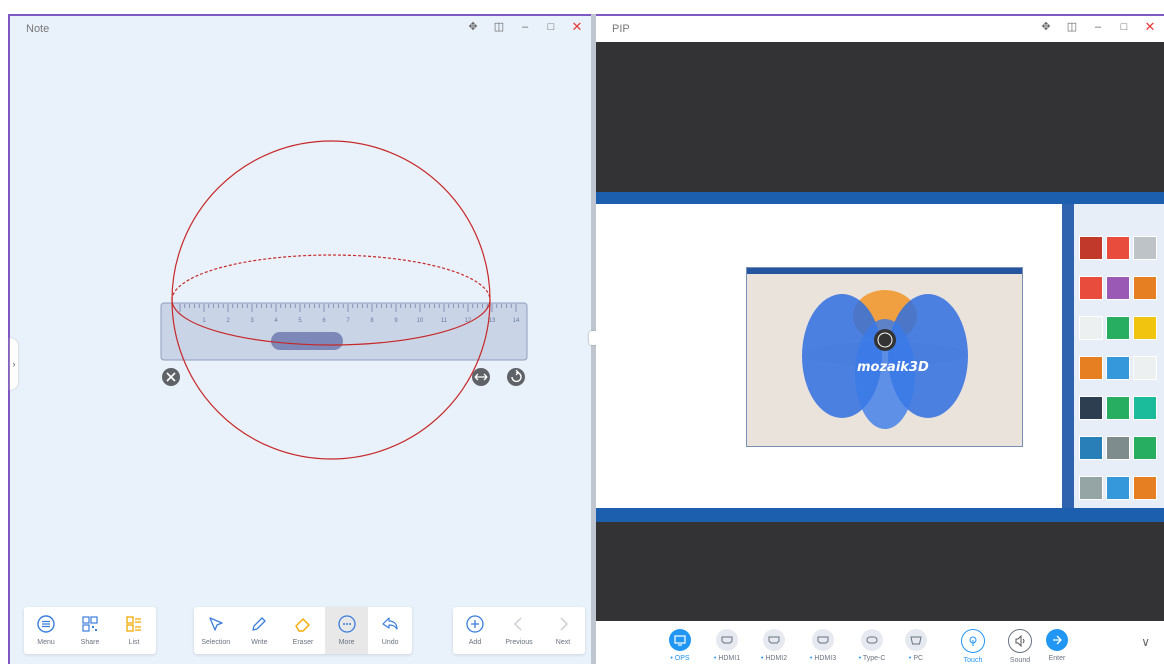 Image resolution: width=1164 pixels, height=666 pixels. I want to click on write-button: Write, so click(260, 630).